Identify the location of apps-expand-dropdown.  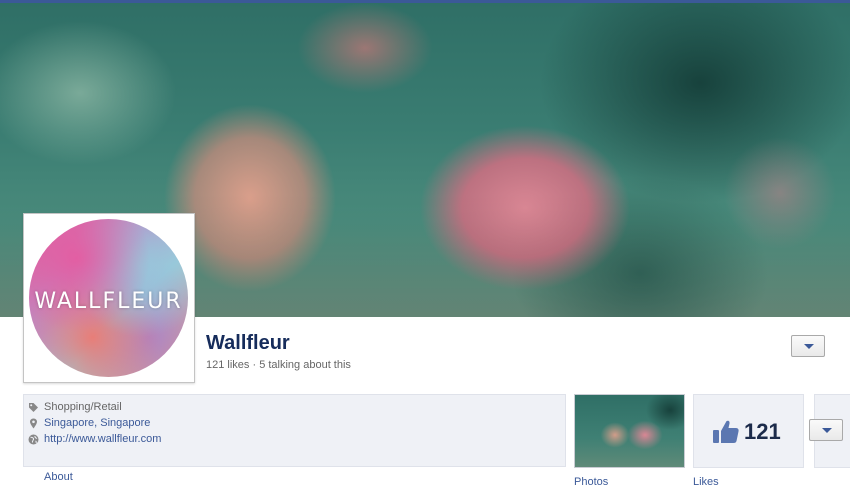
(826, 430).